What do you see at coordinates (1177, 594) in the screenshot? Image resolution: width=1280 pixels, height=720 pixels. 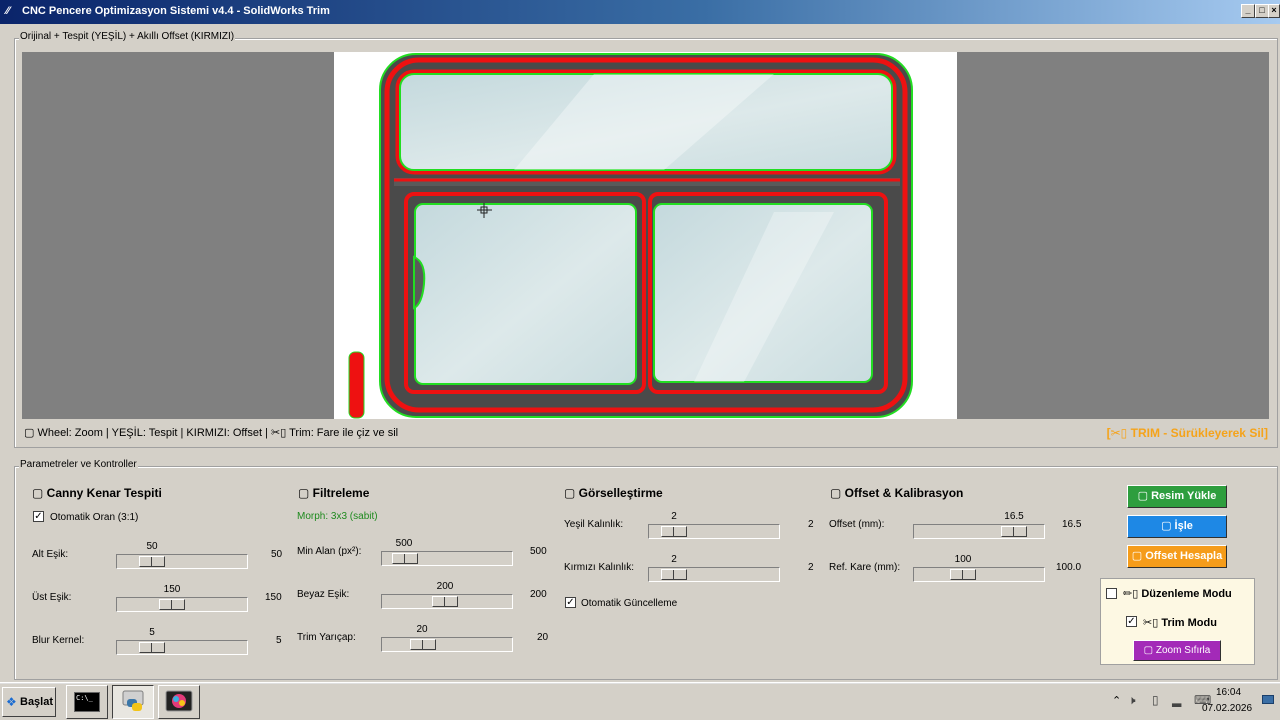 I see `edit-mode-label: ✏▯ Düzenleme Modu` at bounding box center [1177, 594].